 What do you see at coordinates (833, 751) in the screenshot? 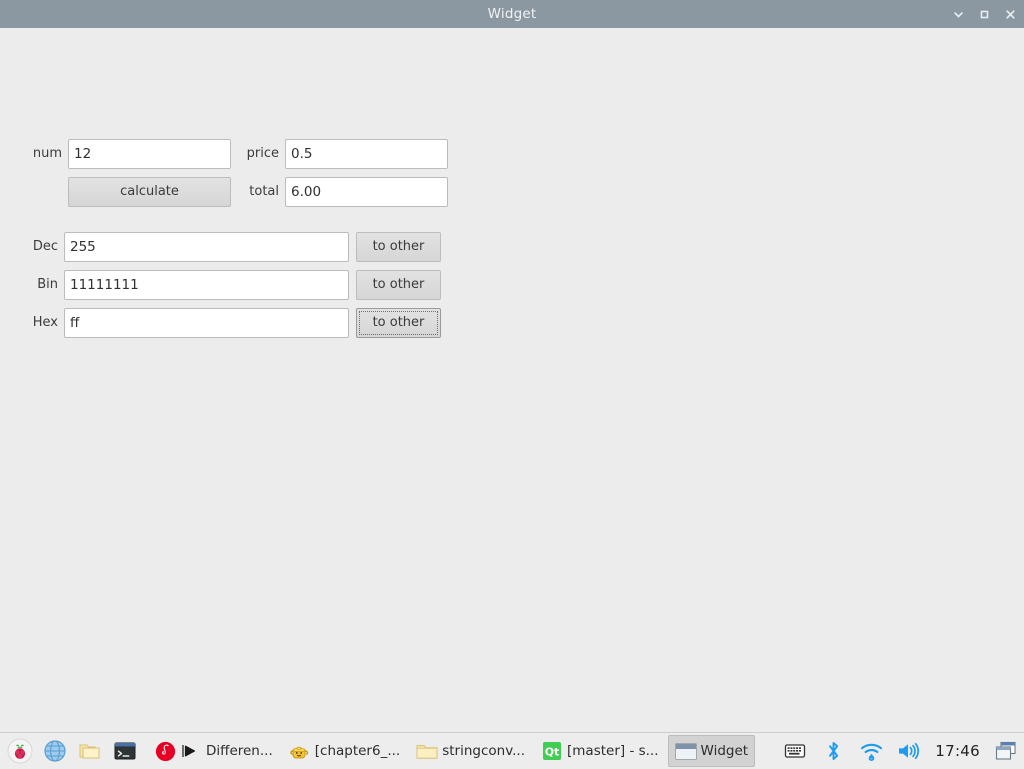
I see `bluetooth-icon` at bounding box center [833, 751].